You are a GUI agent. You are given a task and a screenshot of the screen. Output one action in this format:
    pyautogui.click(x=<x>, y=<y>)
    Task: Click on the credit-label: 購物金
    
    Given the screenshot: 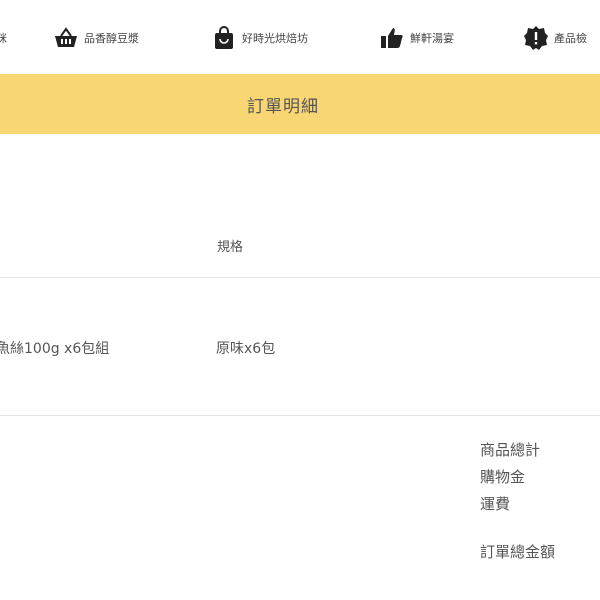 What is the action you would take?
    pyautogui.click(x=503, y=477)
    